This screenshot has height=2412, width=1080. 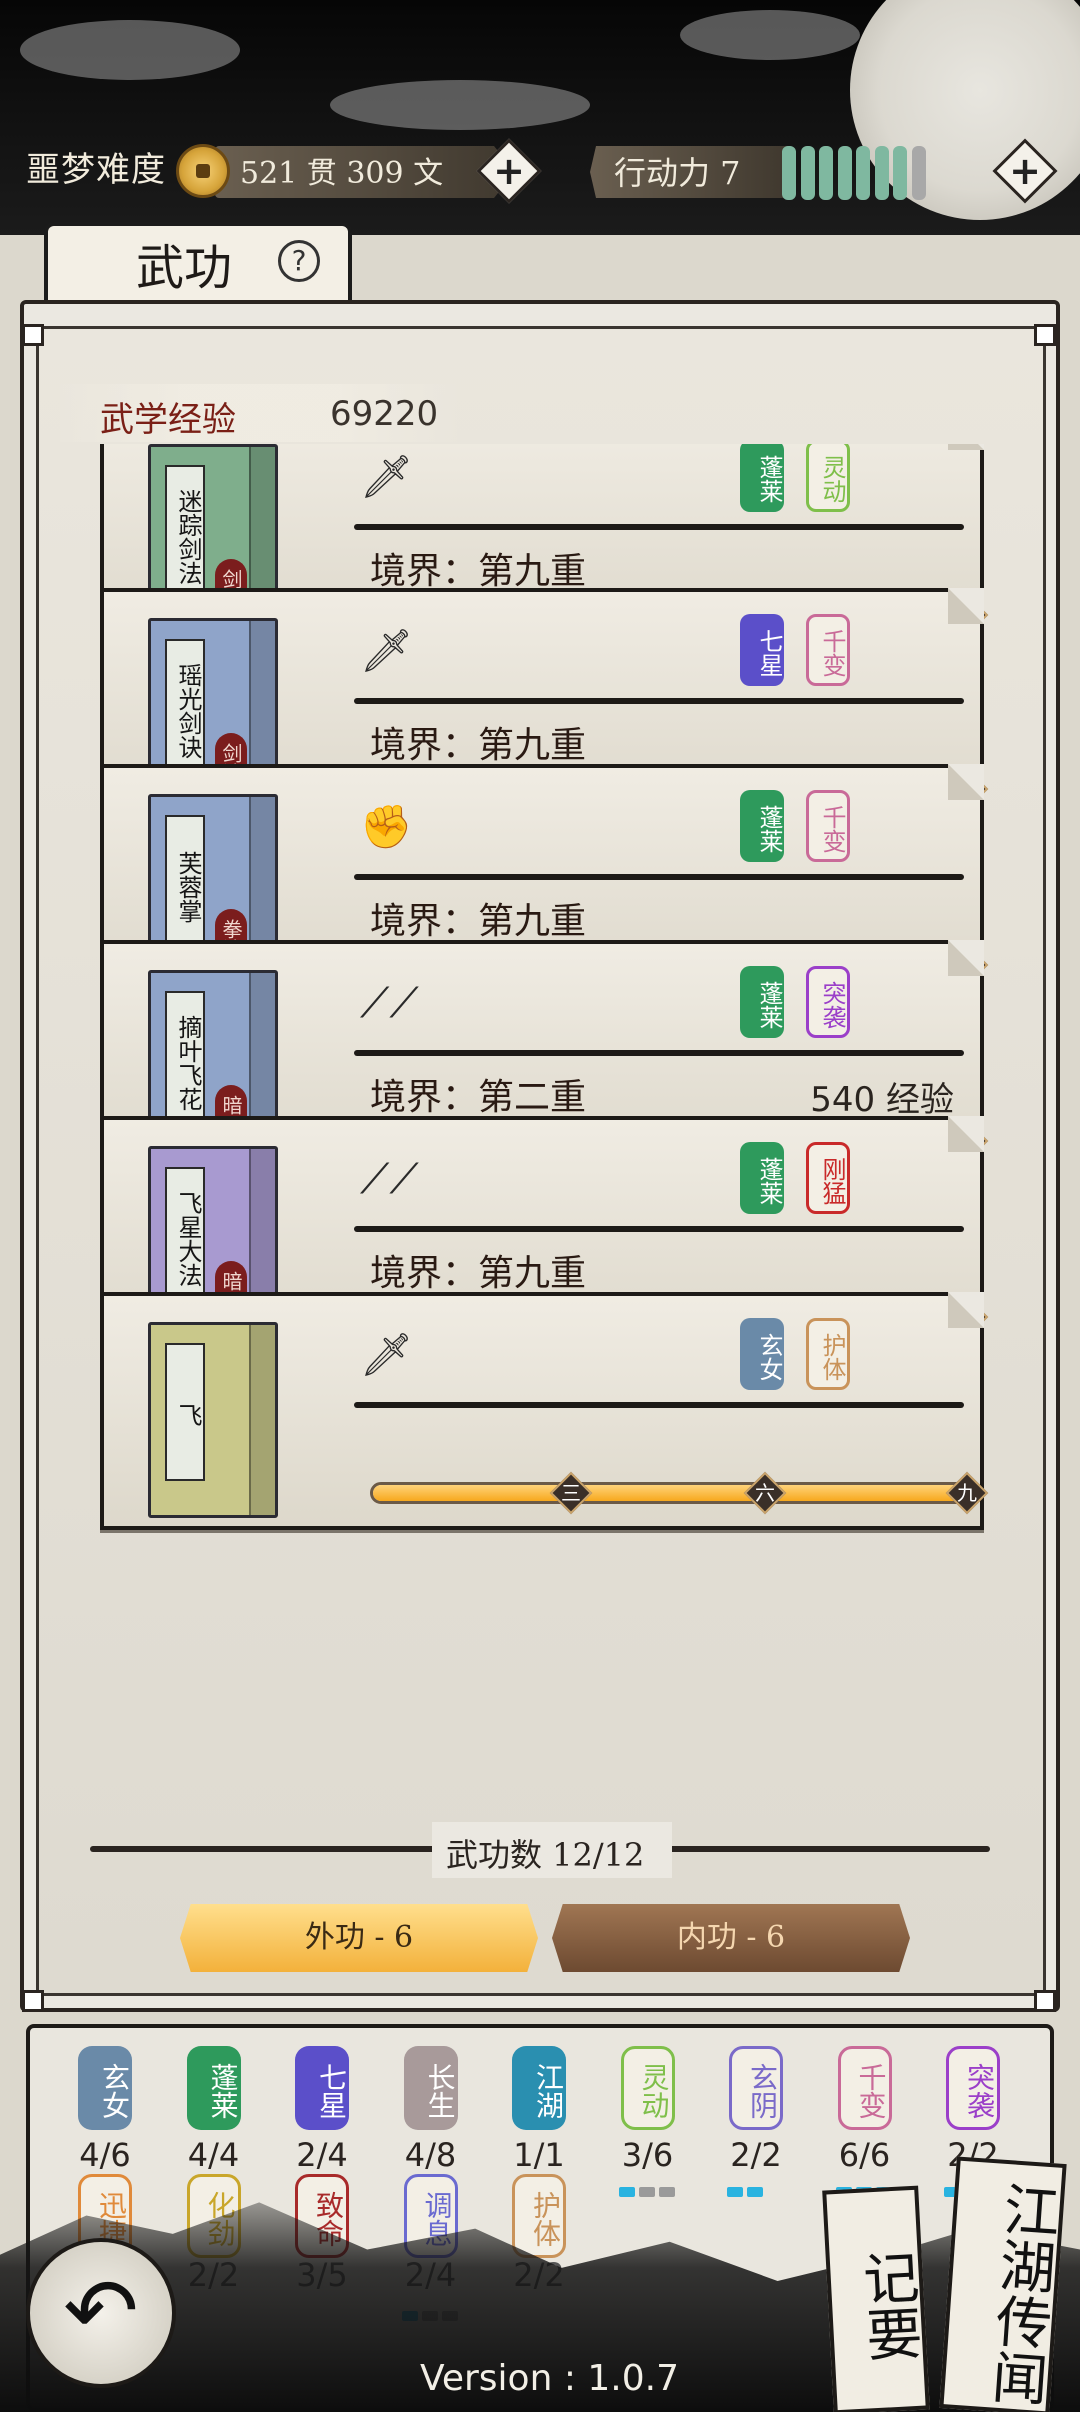 I want to click on bonus-badge: 玄阴, so click(x=756, y=2088).